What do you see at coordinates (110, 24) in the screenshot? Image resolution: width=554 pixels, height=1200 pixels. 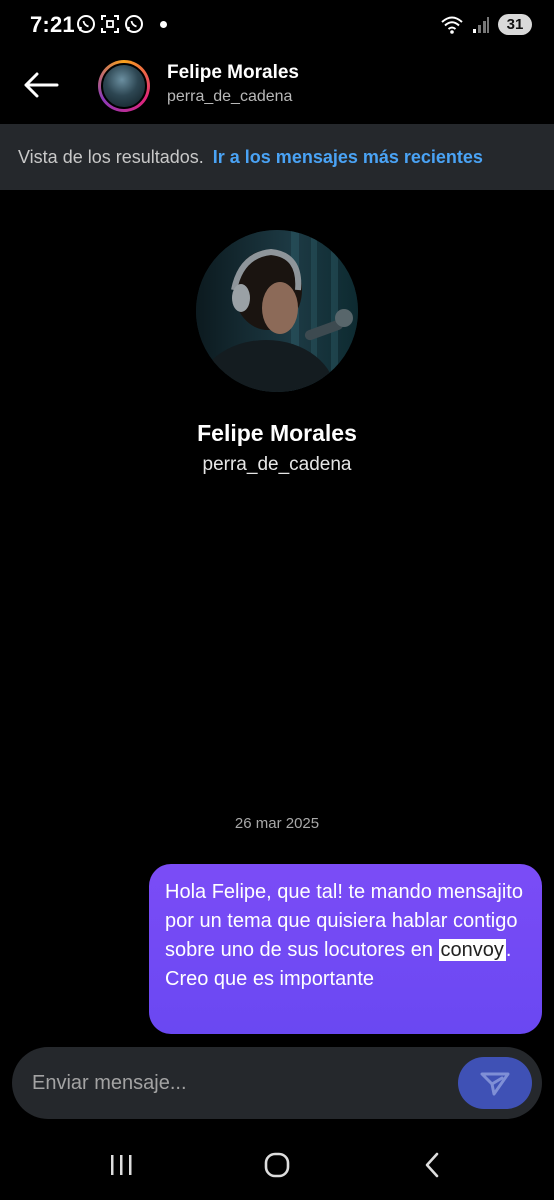 I see `screenshot-icon` at bounding box center [110, 24].